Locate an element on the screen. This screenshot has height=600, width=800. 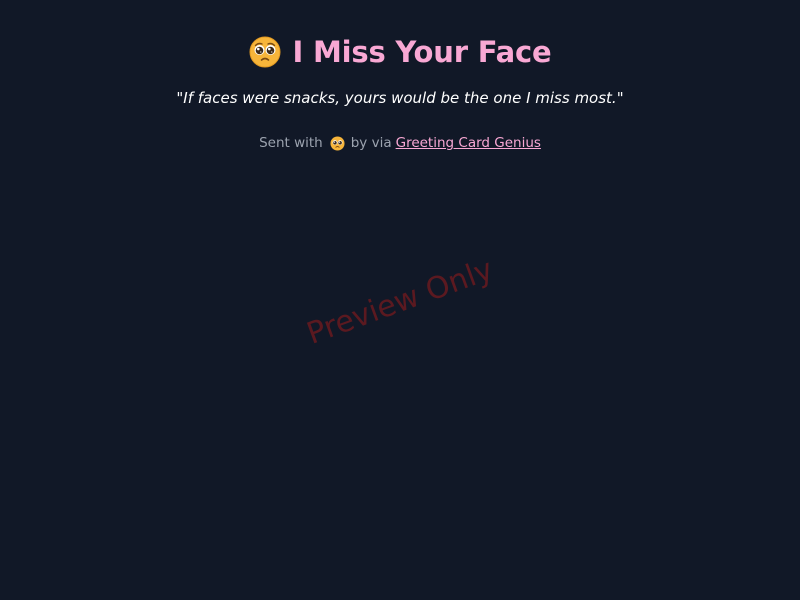
sent-with-label: Sent with is located at coordinates (291, 143).